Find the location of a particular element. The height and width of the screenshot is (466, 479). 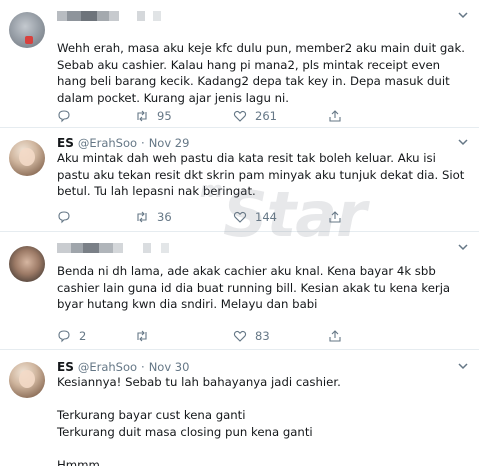

tweet-actions: 2 83 is located at coordinates (203, 336).